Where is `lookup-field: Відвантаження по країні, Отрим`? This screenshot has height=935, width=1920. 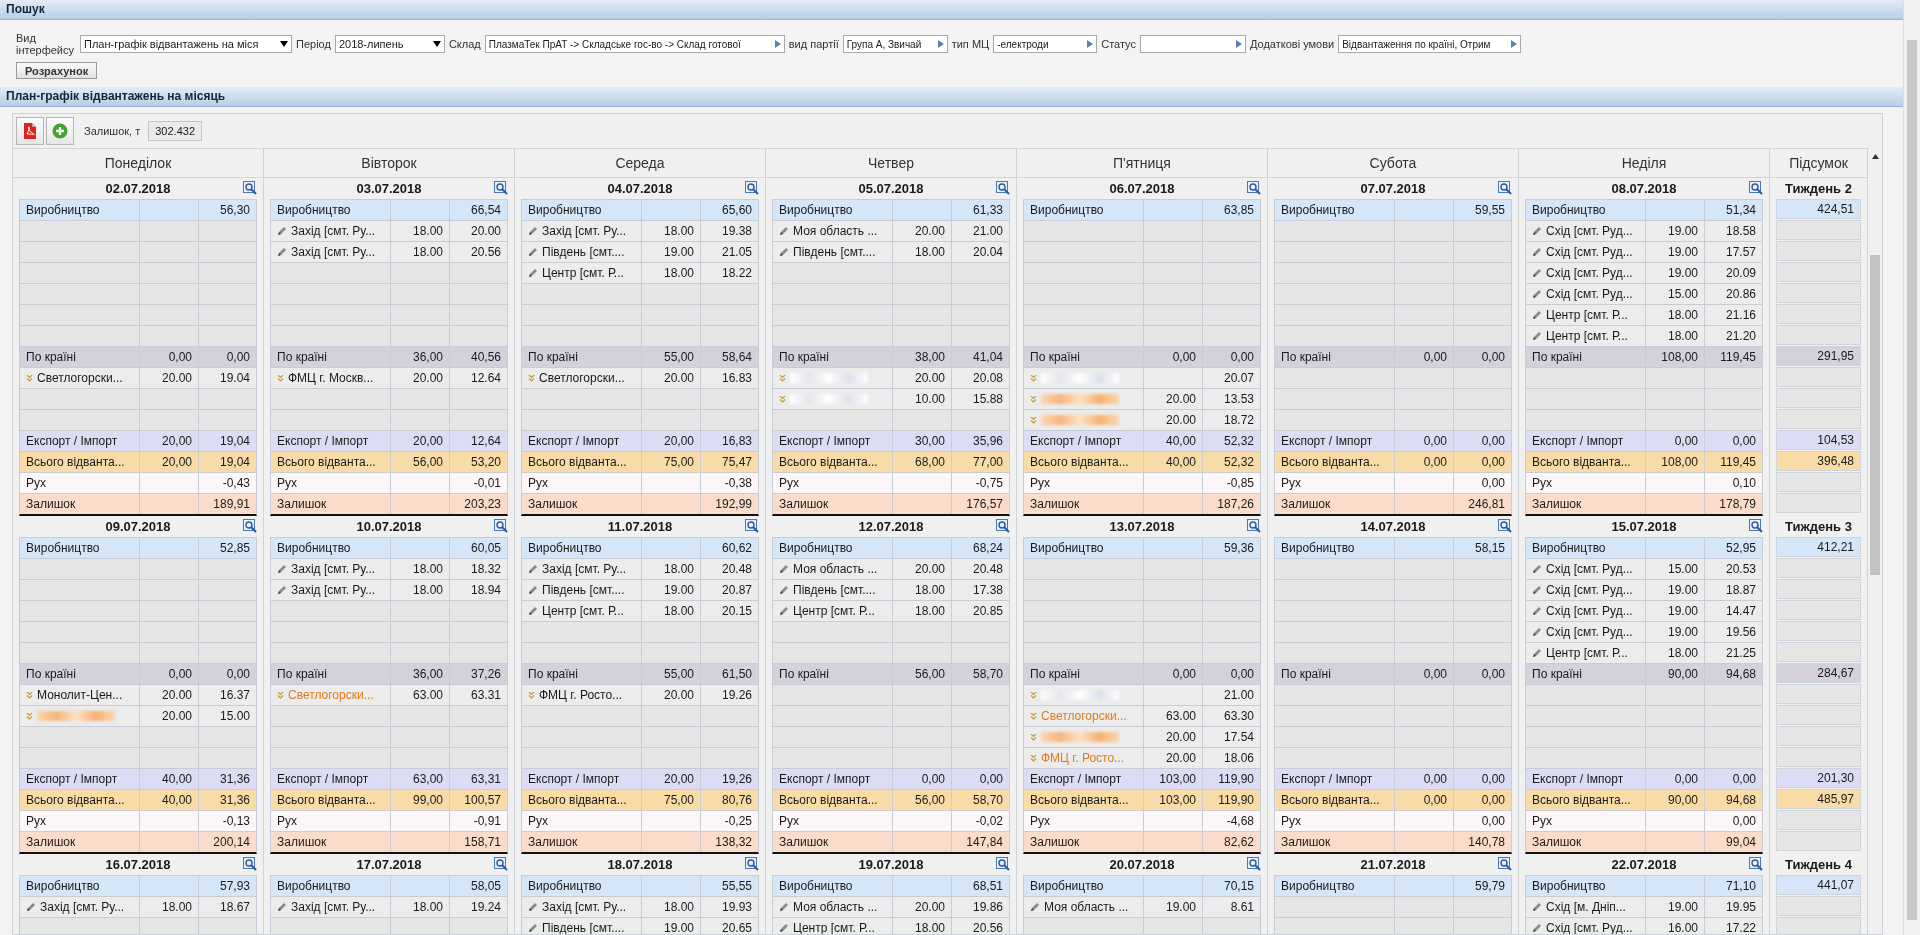 lookup-field: Відвантаження по країні, Отрим is located at coordinates (1430, 44).